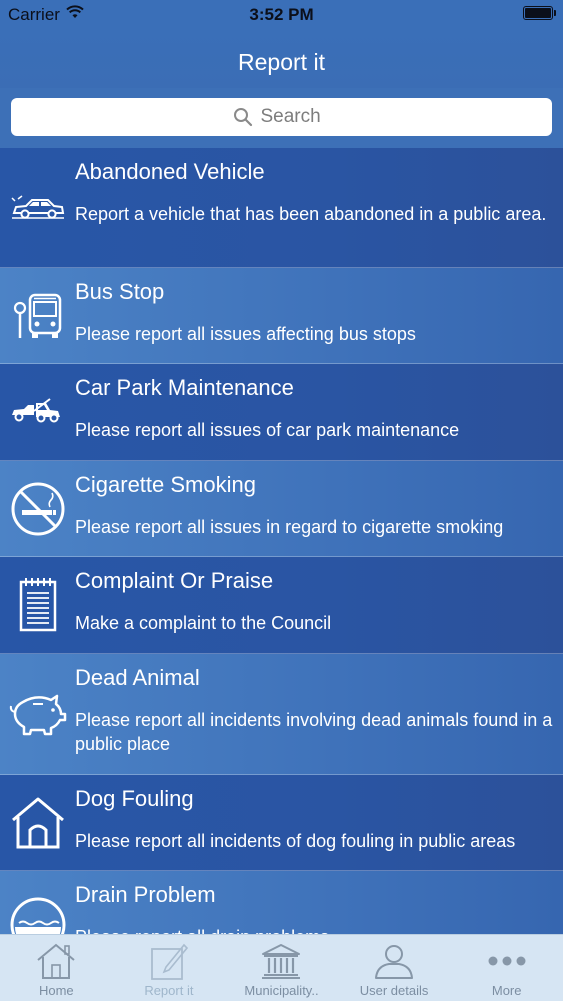 The height and width of the screenshot is (1001, 563). What do you see at coordinates (184, 387) in the screenshot?
I see `item-title: Car Park Maintenance` at bounding box center [184, 387].